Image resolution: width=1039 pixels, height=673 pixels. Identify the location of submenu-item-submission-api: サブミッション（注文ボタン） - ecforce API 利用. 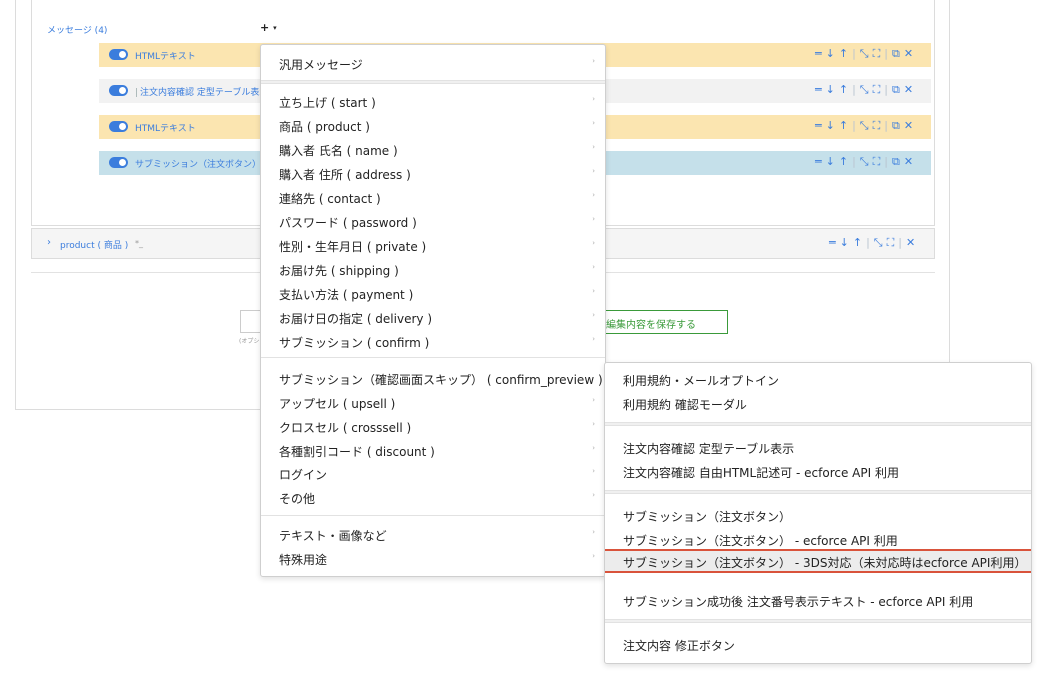
(818, 539).